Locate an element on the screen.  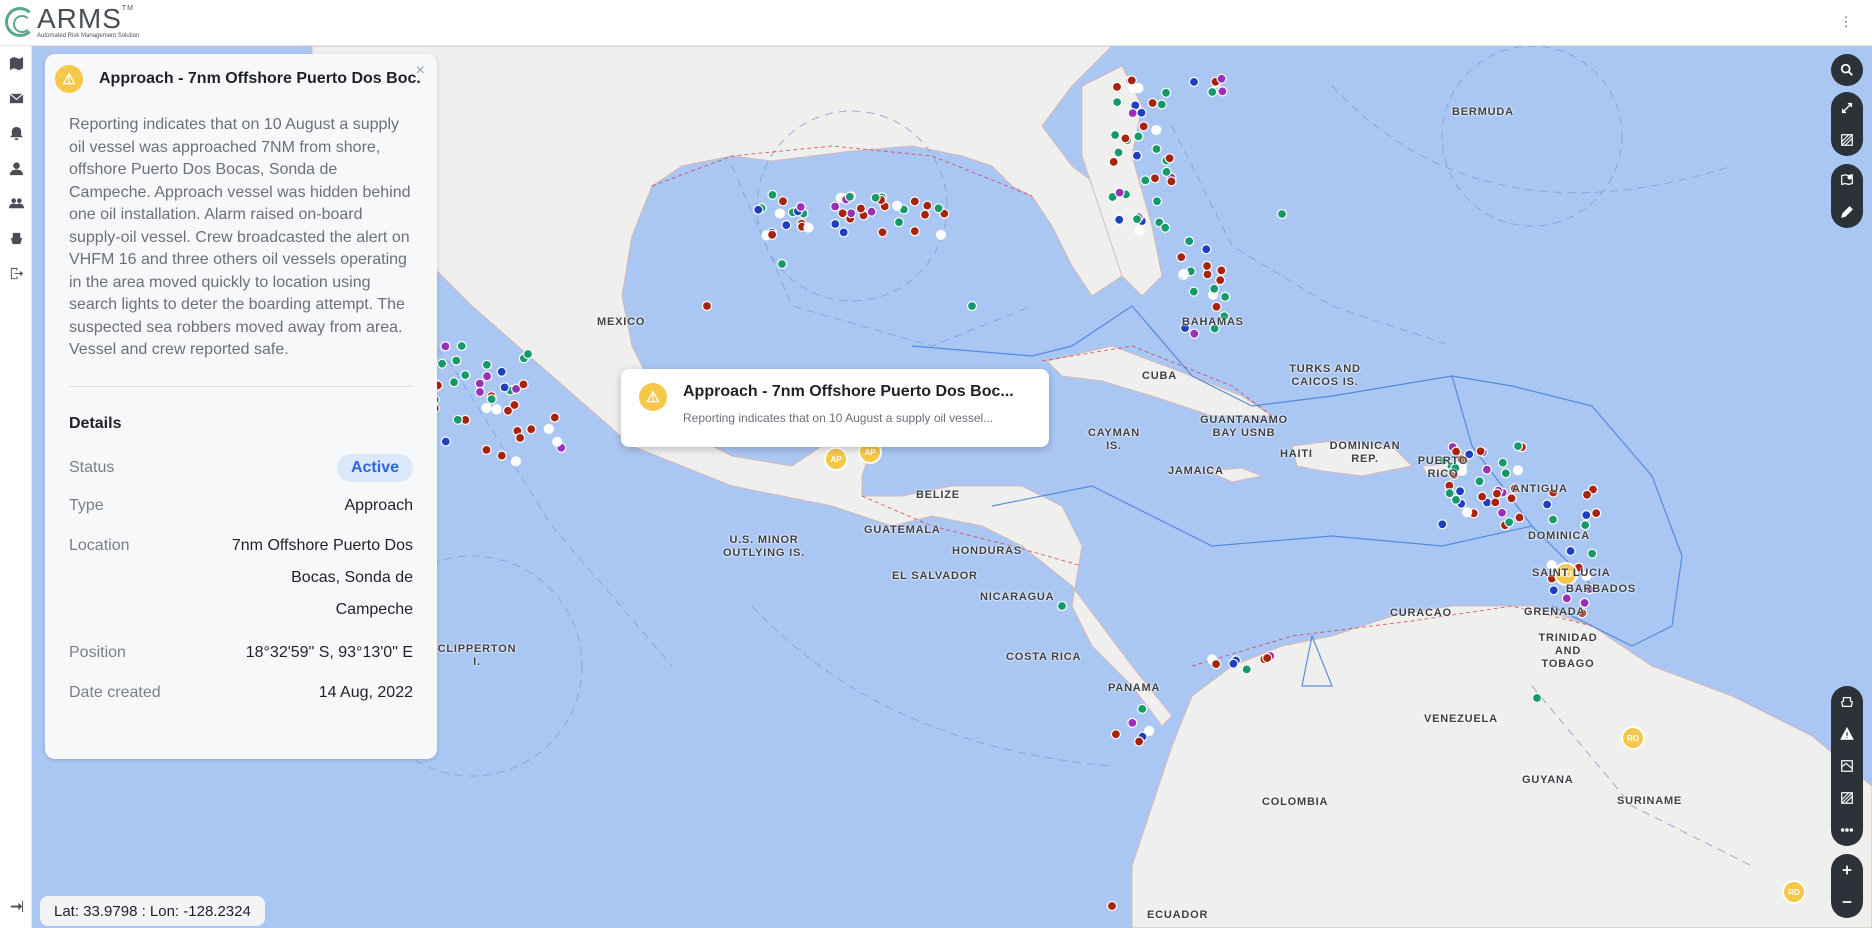
nav-map-button is located at coordinates (16, 63).